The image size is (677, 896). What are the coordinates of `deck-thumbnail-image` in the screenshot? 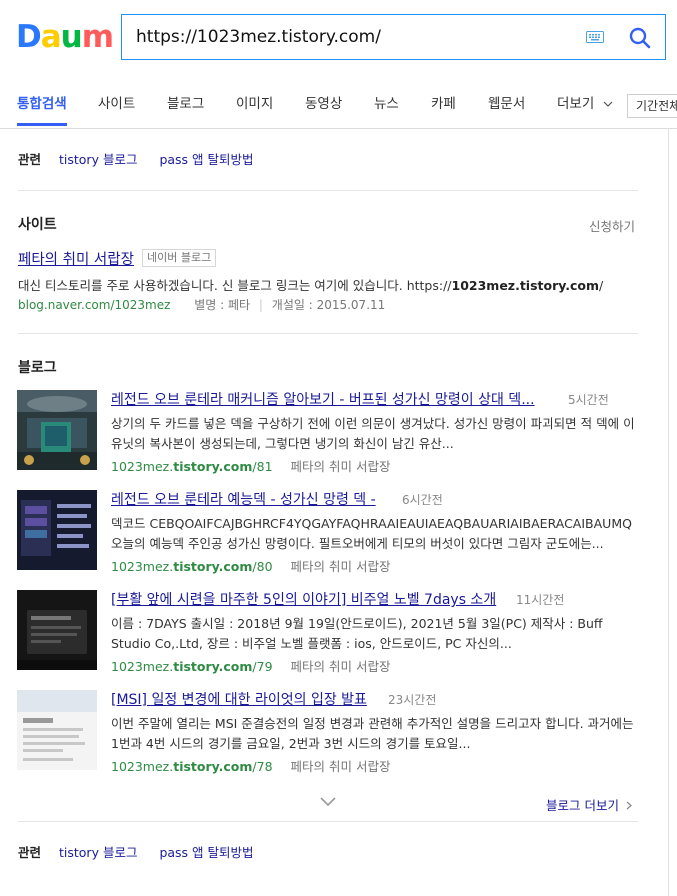 It's located at (57, 530).